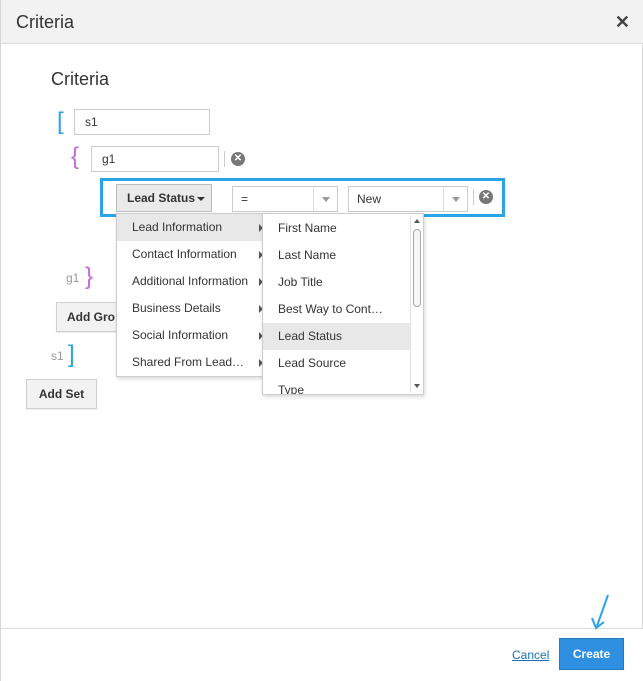  Describe the element at coordinates (245, 199) in the screenshot. I see `operator-value: =` at that location.